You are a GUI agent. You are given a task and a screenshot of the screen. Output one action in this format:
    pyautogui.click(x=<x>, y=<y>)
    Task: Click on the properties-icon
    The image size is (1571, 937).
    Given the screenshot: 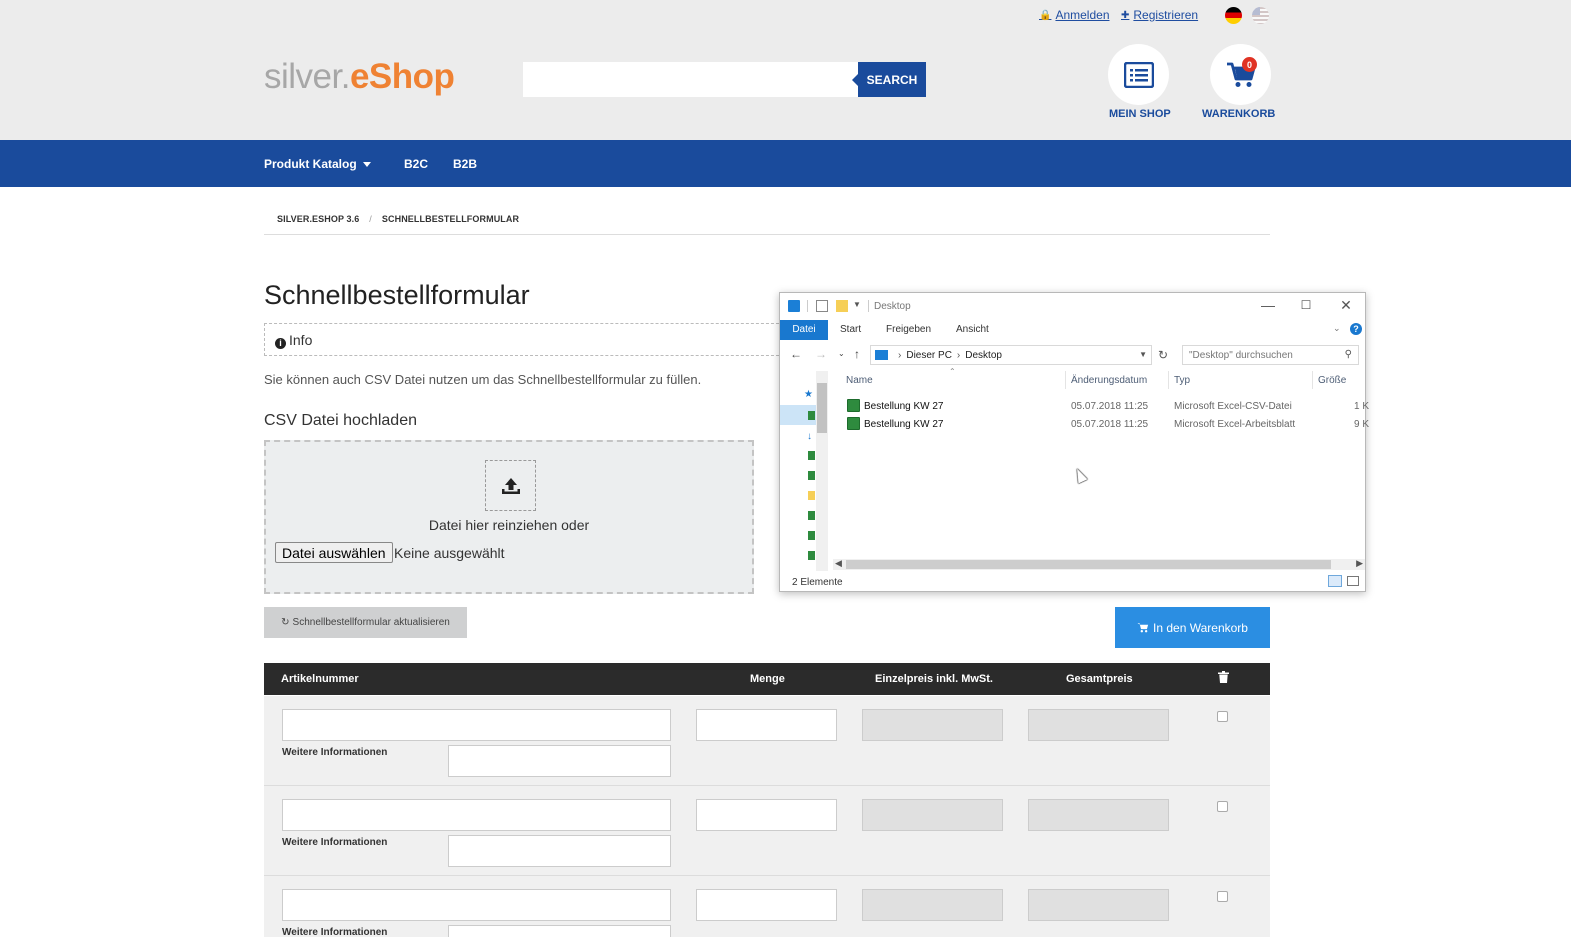 What is the action you would take?
    pyautogui.click(x=822, y=306)
    